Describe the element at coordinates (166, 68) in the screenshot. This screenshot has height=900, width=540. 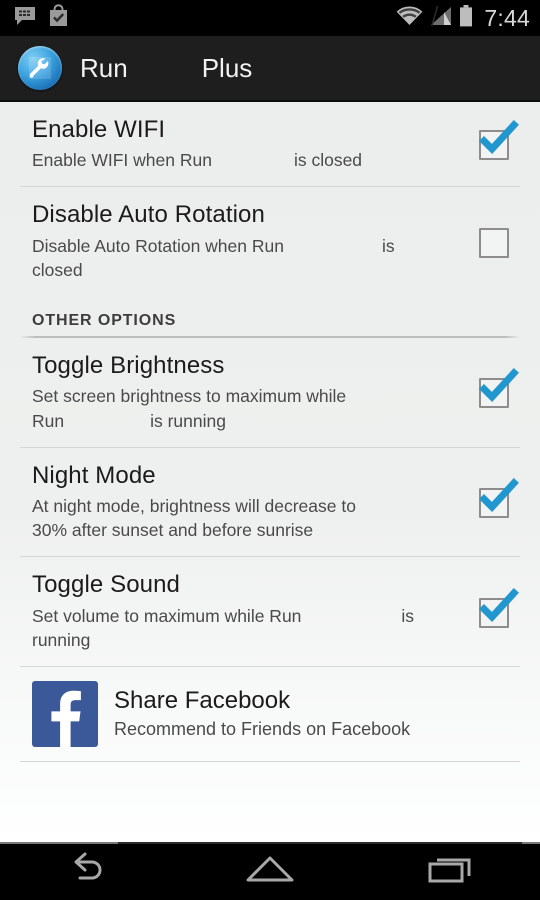
I see `page-title: Run Plus` at that location.